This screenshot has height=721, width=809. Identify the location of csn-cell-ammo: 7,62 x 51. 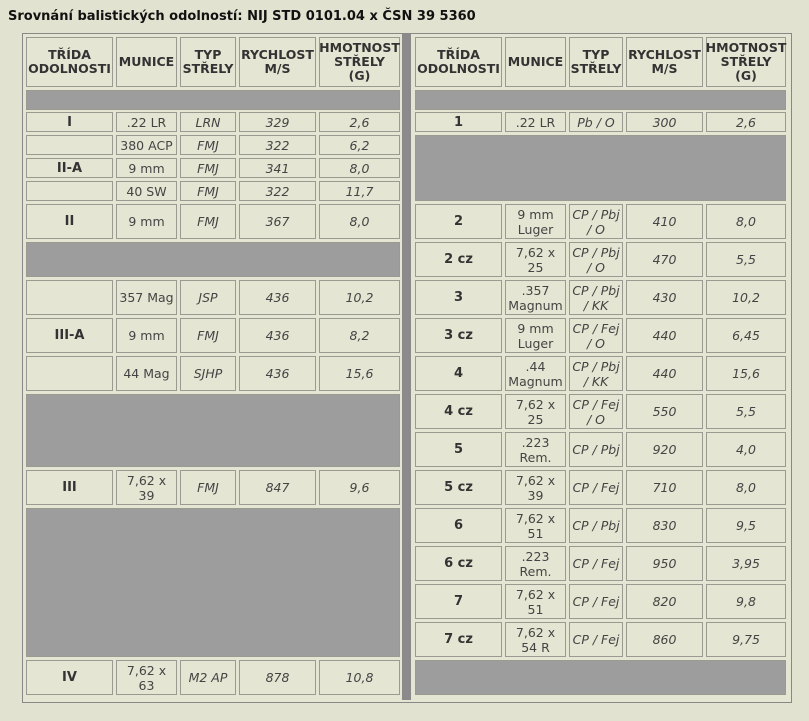
(535, 525).